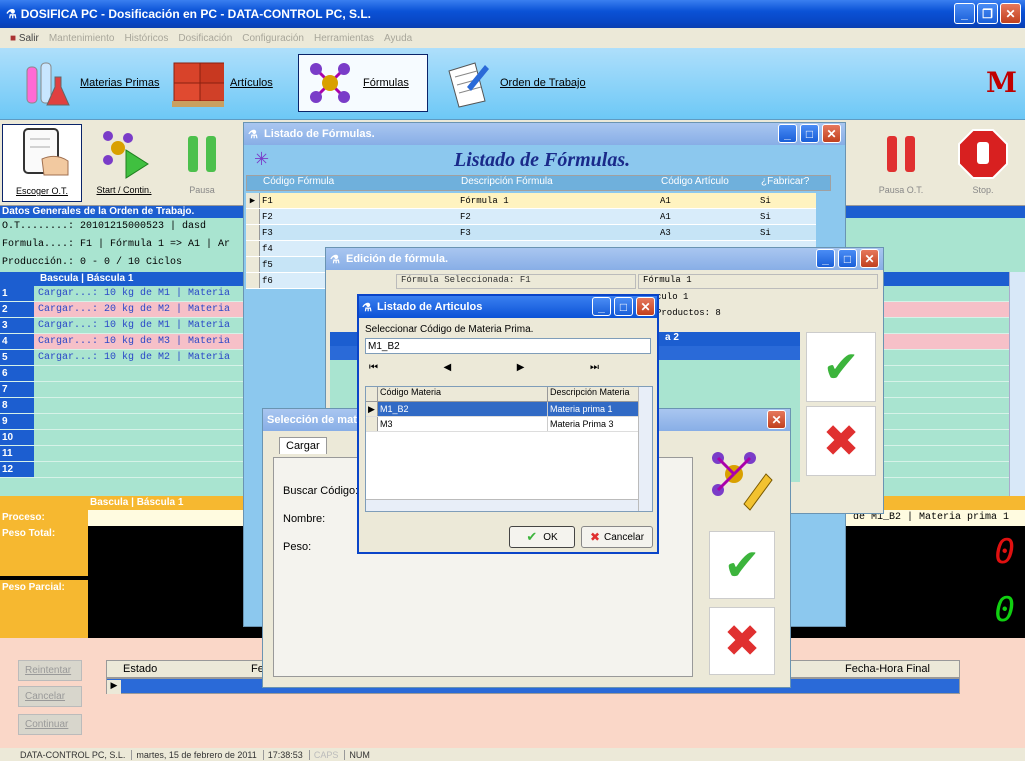 This screenshot has width=1025, height=761. Describe the element at coordinates (299, 181) in the screenshot. I see `col-codigo-formula: Código Fórmula` at that location.